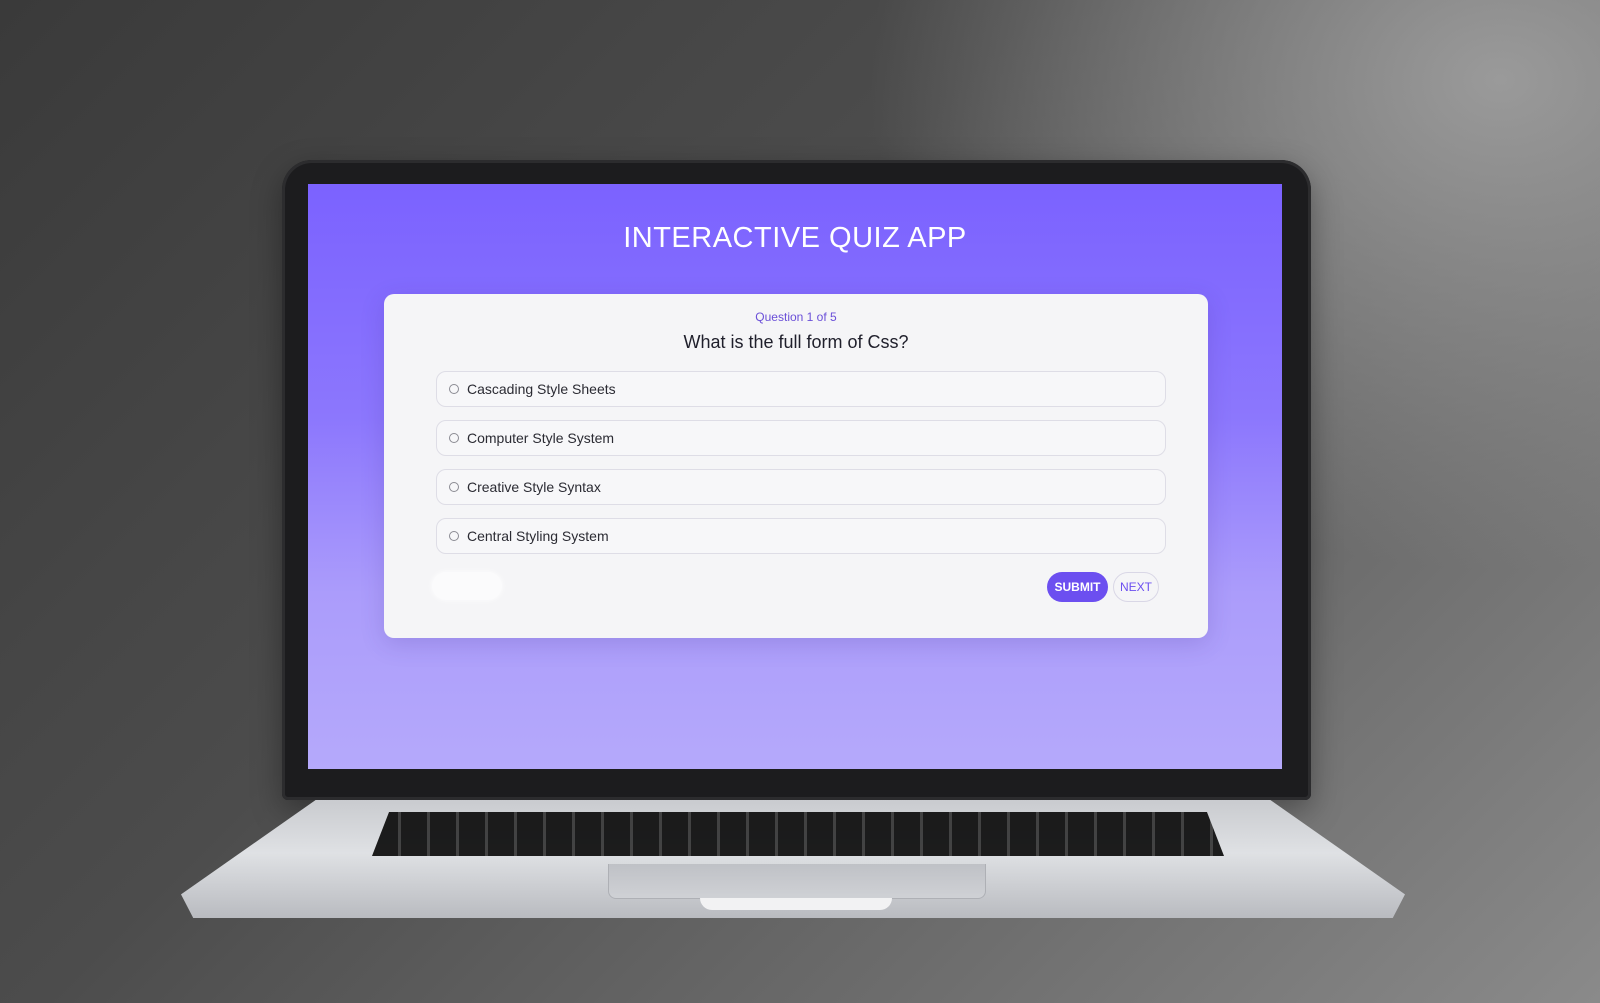  I want to click on question-text: What is the full form of Css?, so click(796, 342).